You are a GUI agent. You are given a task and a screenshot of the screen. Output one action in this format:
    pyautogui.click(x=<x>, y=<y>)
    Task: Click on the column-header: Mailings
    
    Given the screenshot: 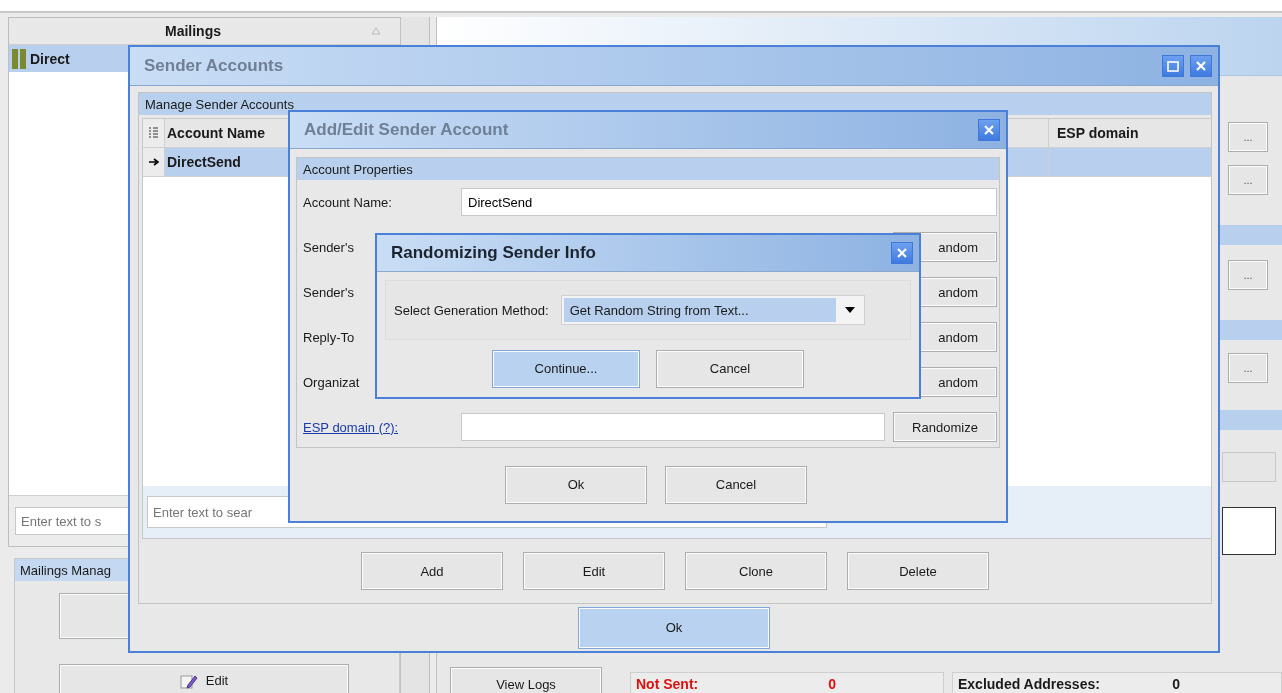 What is the action you would take?
    pyautogui.click(x=193, y=31)
    